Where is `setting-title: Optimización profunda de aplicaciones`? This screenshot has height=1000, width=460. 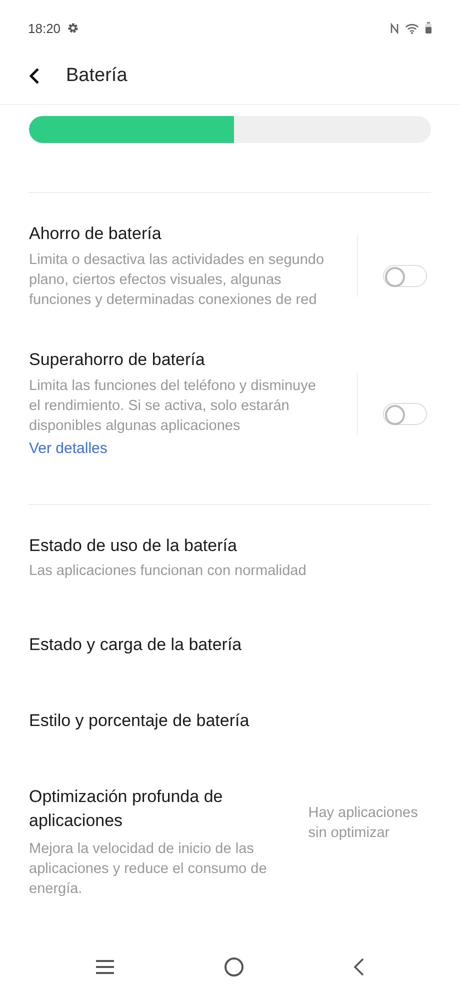 setting-title: Optimización profunda de aplicaciones is located at coordinates (126, 809).